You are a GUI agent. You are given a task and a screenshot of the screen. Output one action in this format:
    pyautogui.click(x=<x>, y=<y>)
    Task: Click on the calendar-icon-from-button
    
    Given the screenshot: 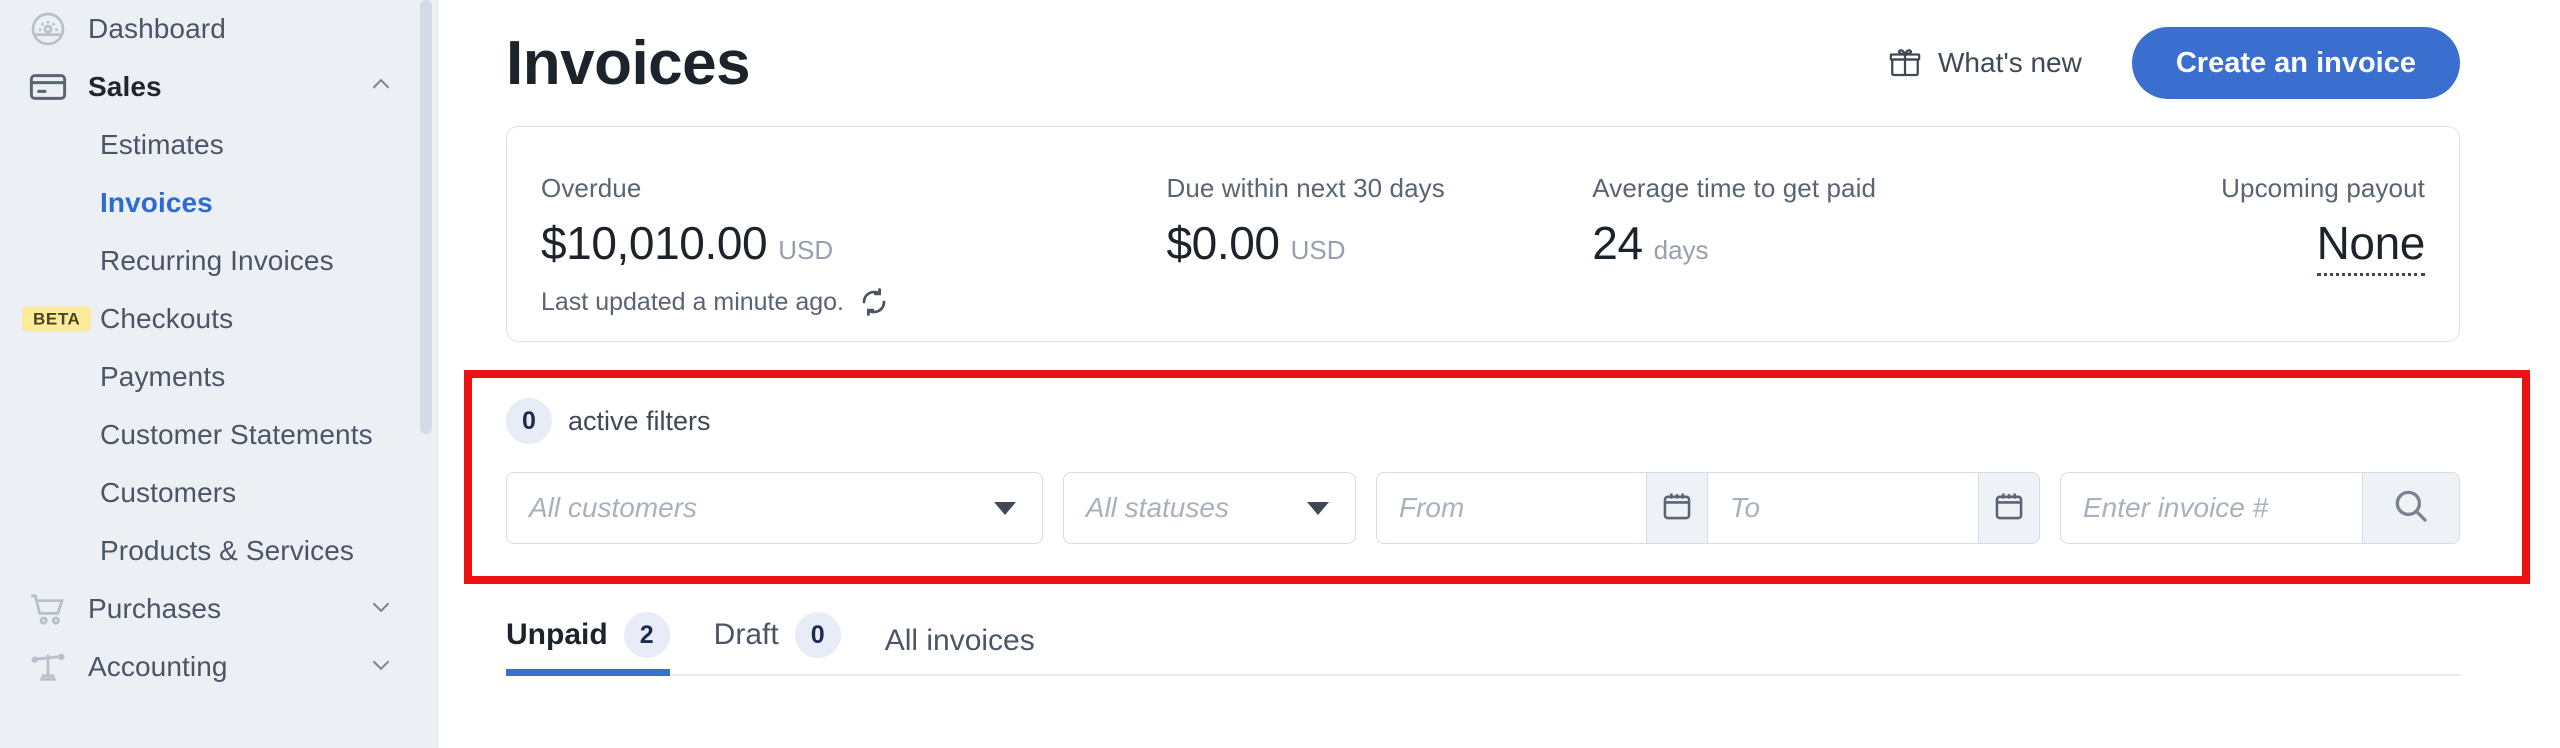 What is the action you would take?
    pyautogui.click(x=1677, y=508)
    